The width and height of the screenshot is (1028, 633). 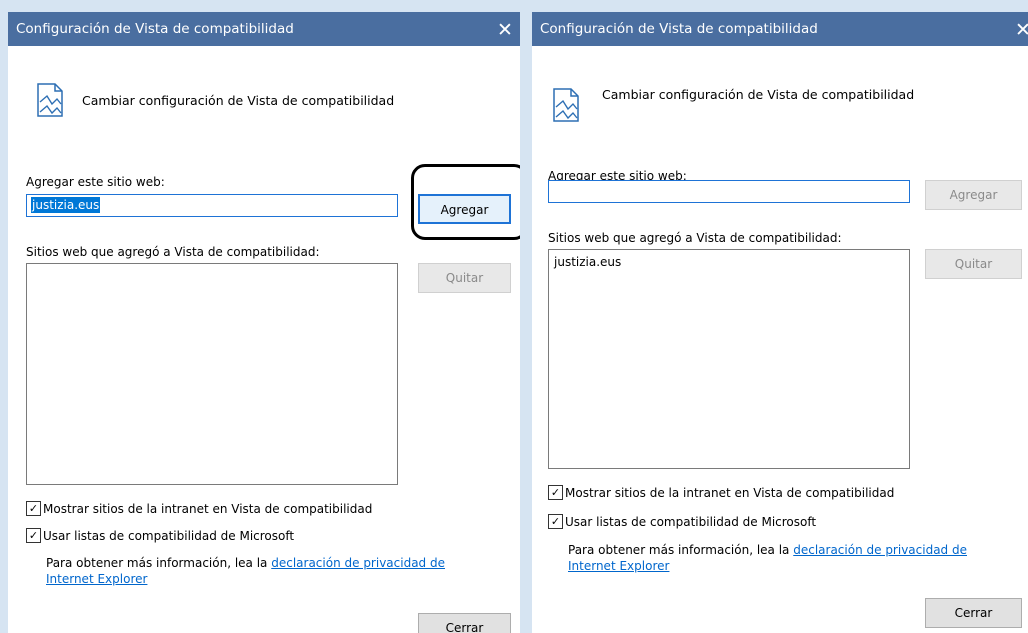 I want to click on list-item: justizia.eus, so click(x=729, y=259).